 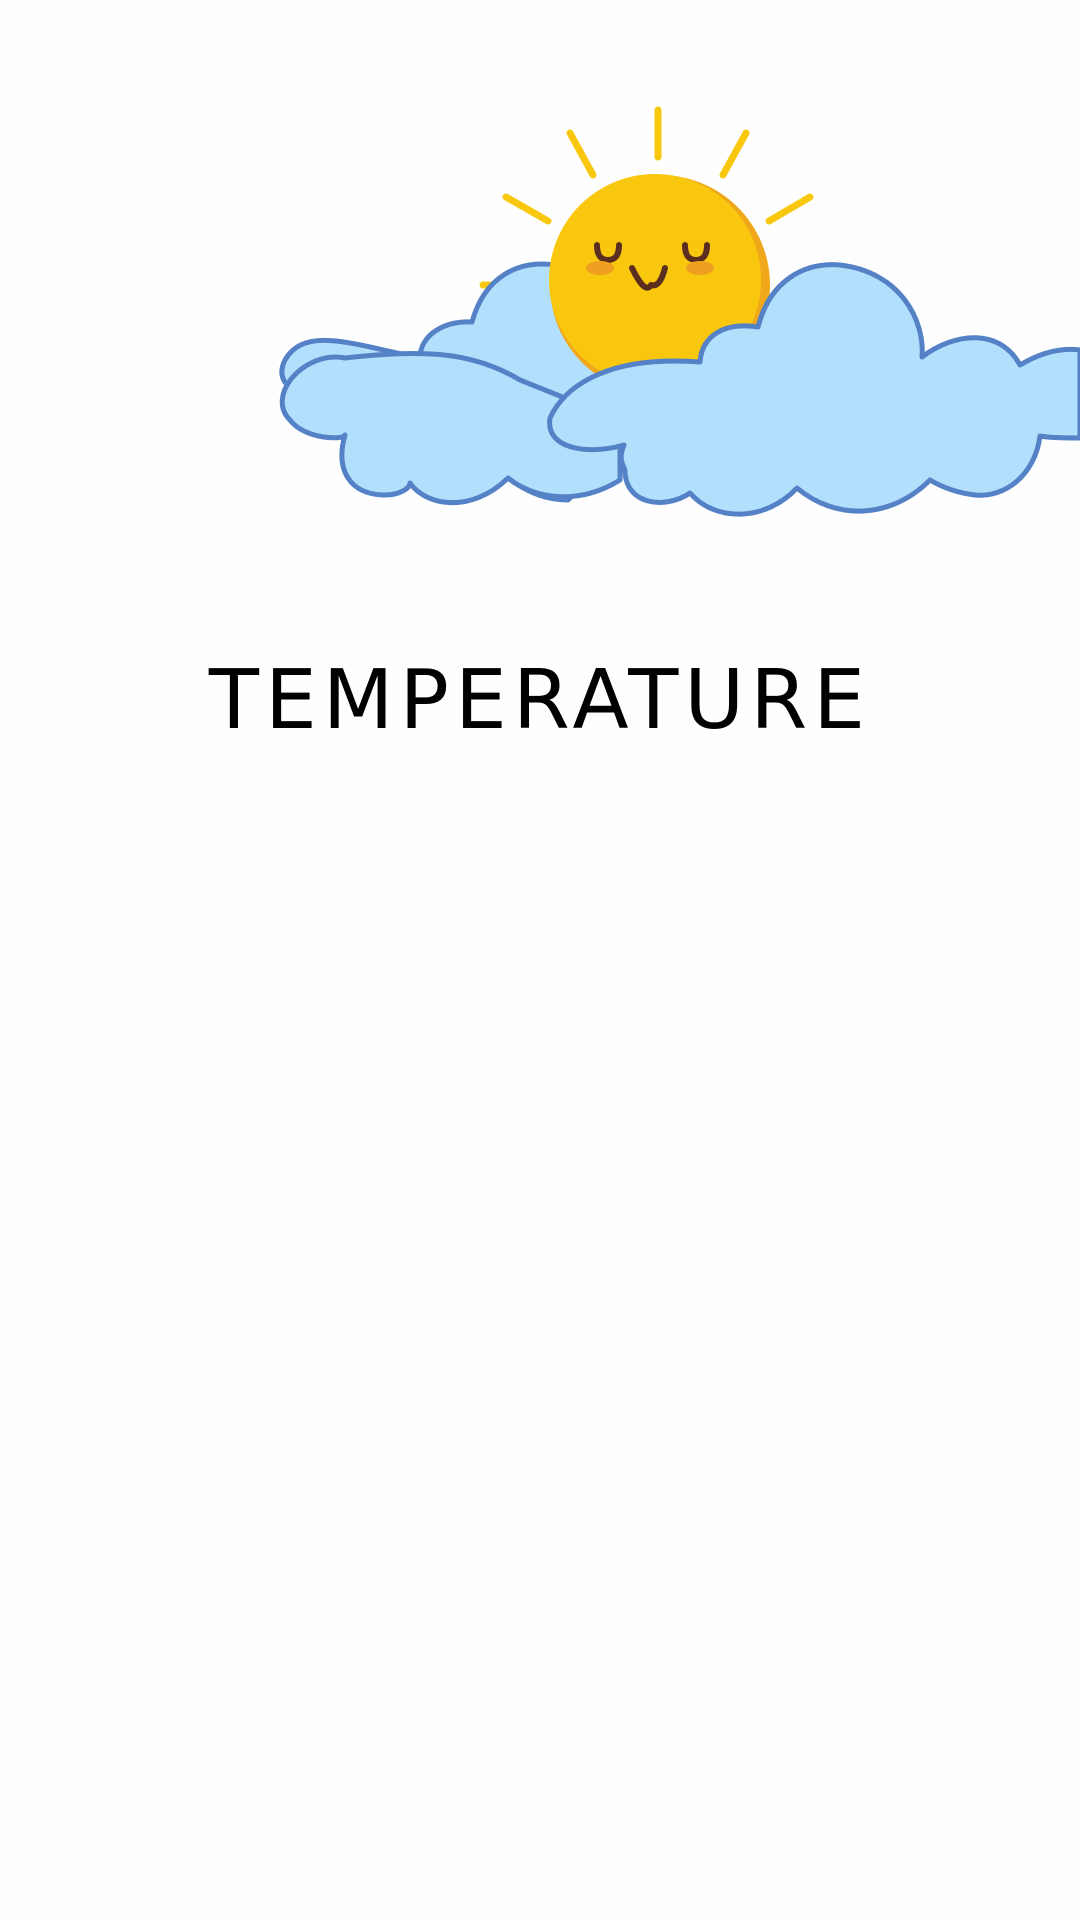 I want to click on page-title: TEMPERATURE, so click(x=540, y=700).